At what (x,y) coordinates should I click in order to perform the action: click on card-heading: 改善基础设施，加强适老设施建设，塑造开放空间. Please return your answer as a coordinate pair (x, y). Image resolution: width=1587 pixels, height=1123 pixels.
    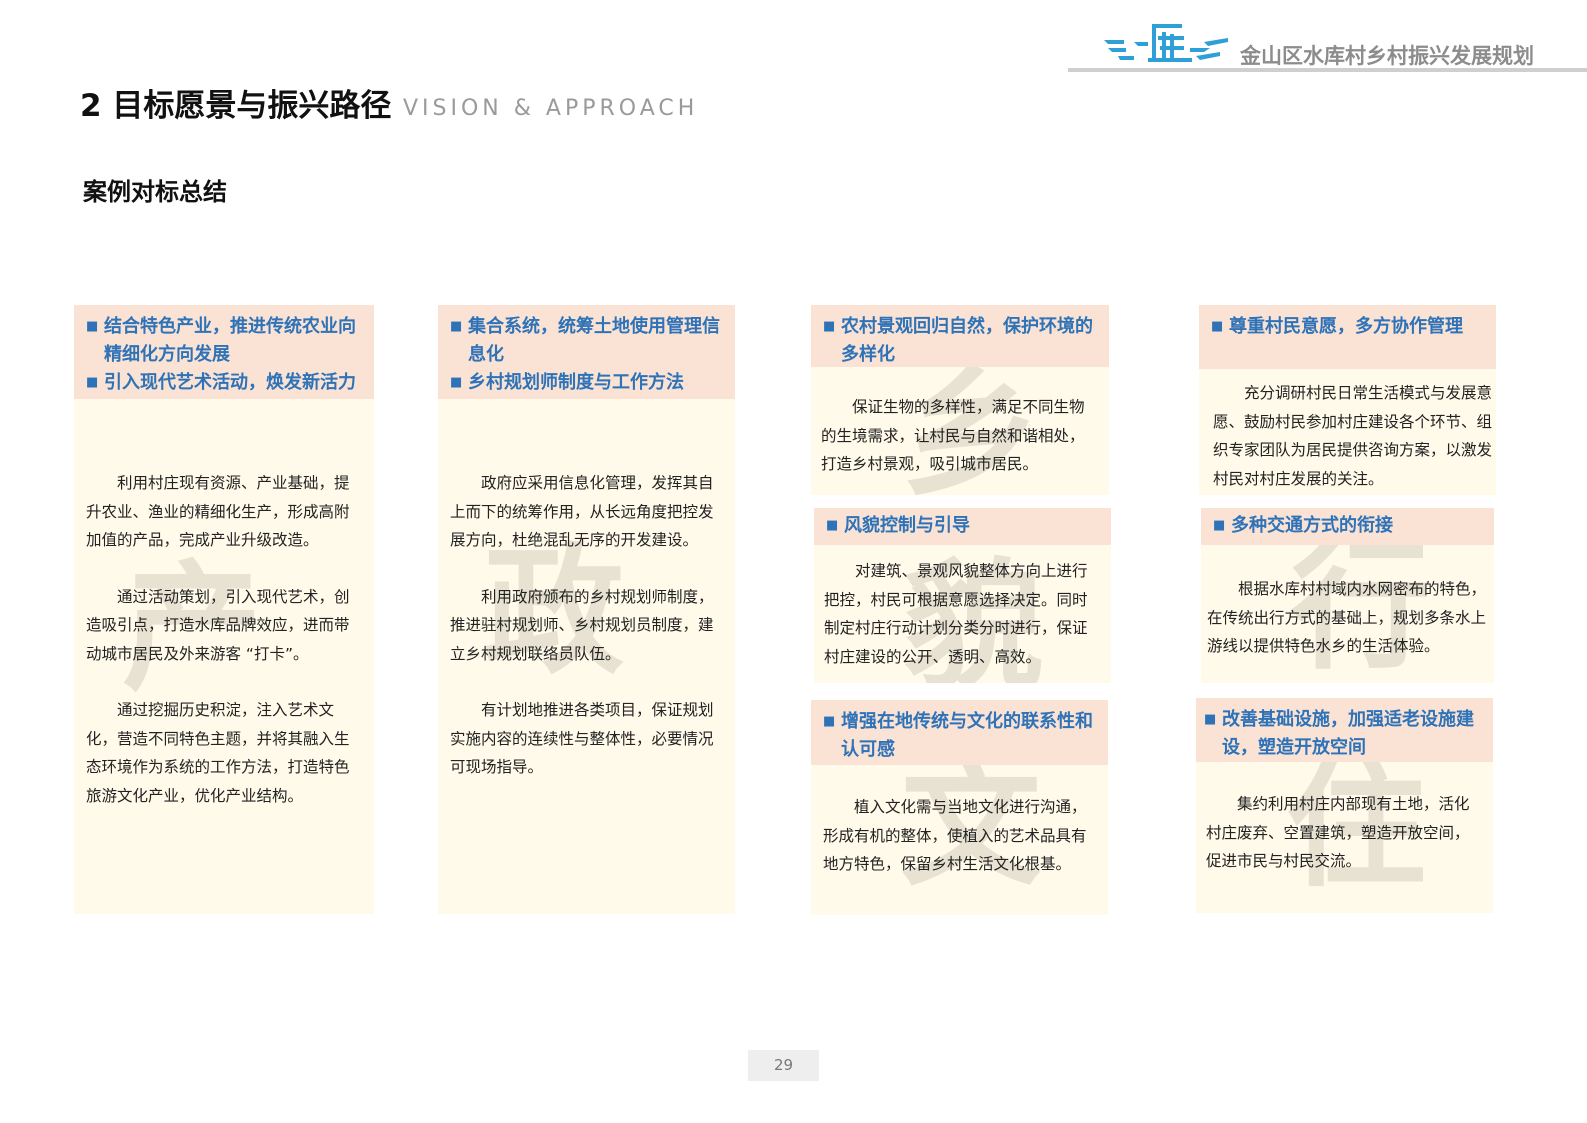
    Looking at the image, I should click on (1344, 730).